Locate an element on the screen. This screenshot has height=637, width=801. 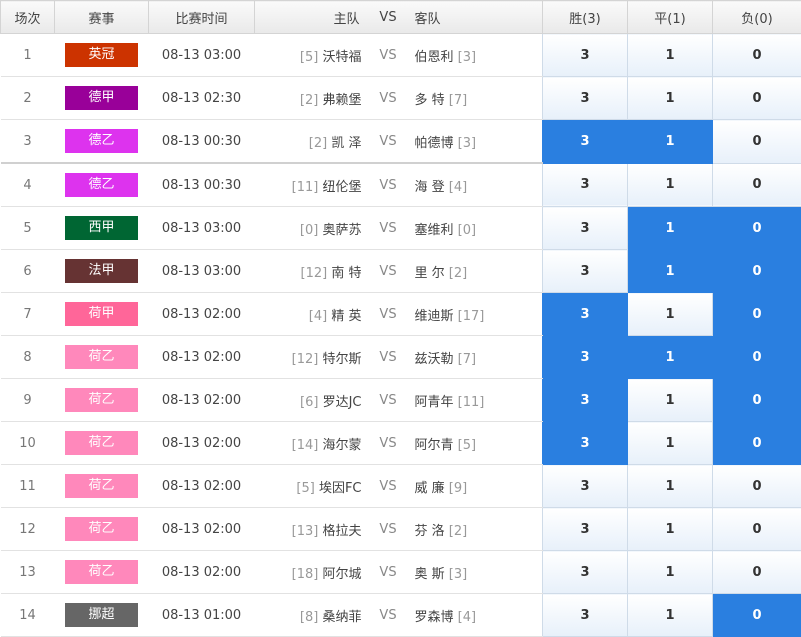
league-badge: 挪超 is located at coordinates (101, 615).